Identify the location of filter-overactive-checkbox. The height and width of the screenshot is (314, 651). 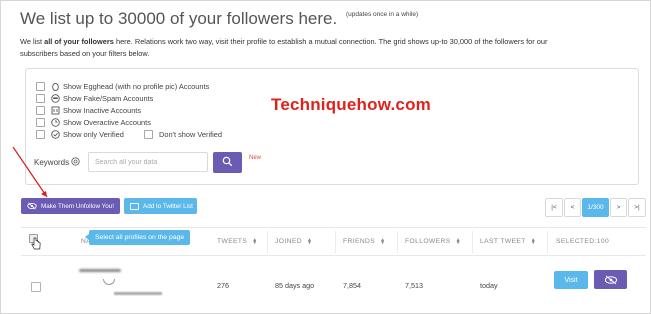
(40, 122).